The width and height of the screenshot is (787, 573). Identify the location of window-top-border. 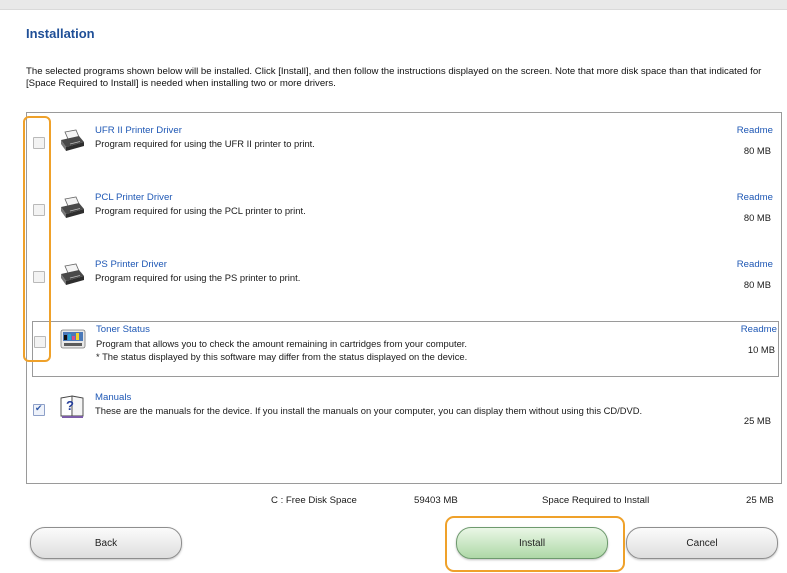
(393, 5).